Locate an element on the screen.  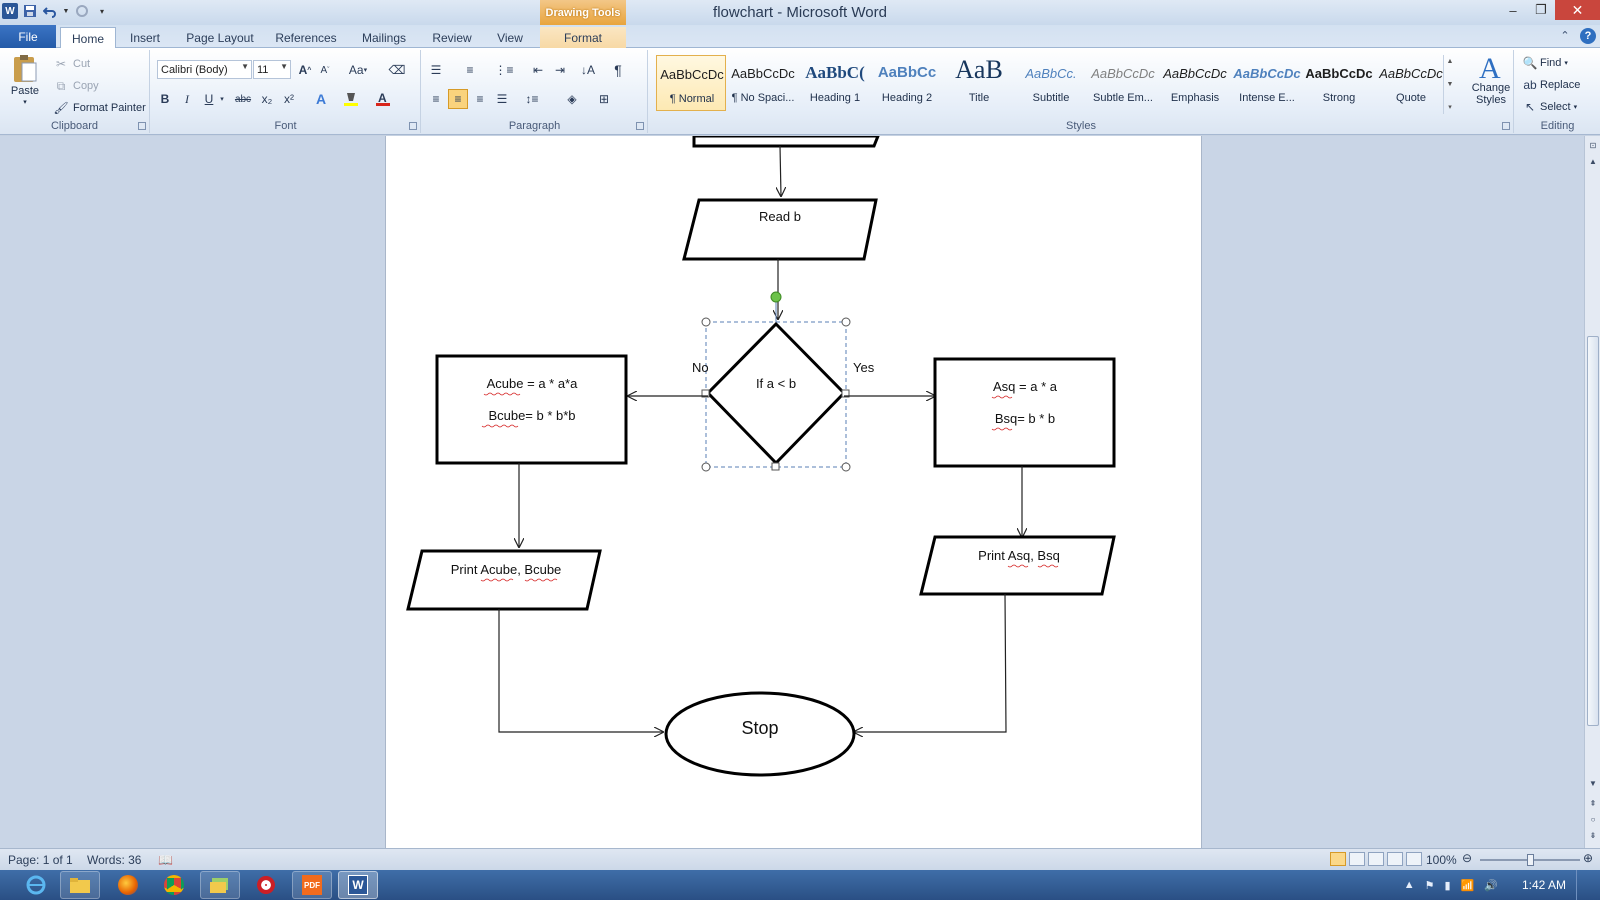
style-emphasis: AaBbCcDc Emphasis is located at coordinates (1195, 83).